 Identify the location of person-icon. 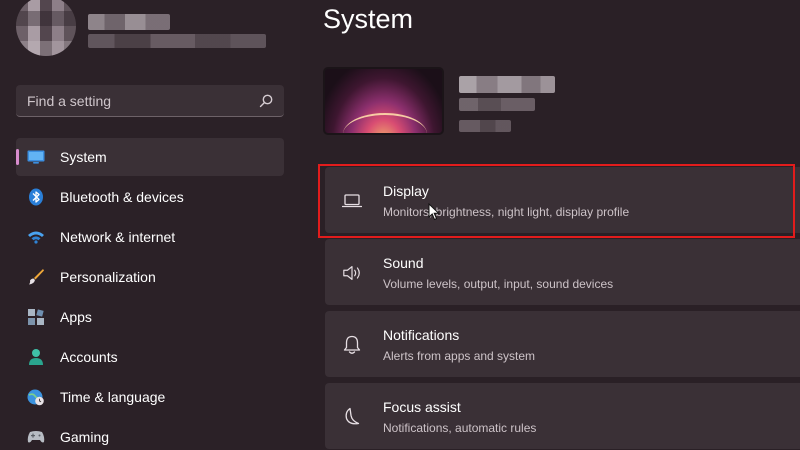
(36, 357).